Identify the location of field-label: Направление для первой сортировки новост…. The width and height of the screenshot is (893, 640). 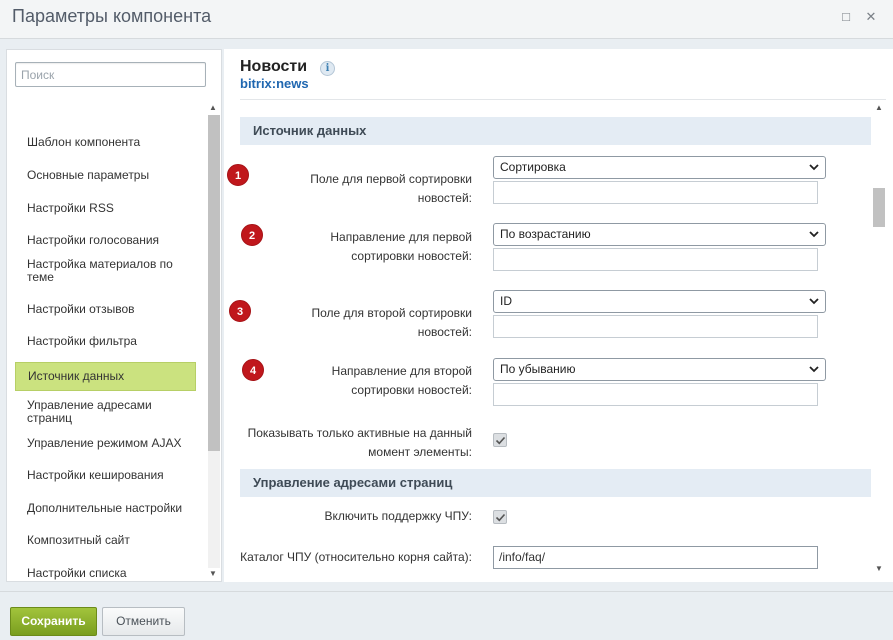
(401, 246).